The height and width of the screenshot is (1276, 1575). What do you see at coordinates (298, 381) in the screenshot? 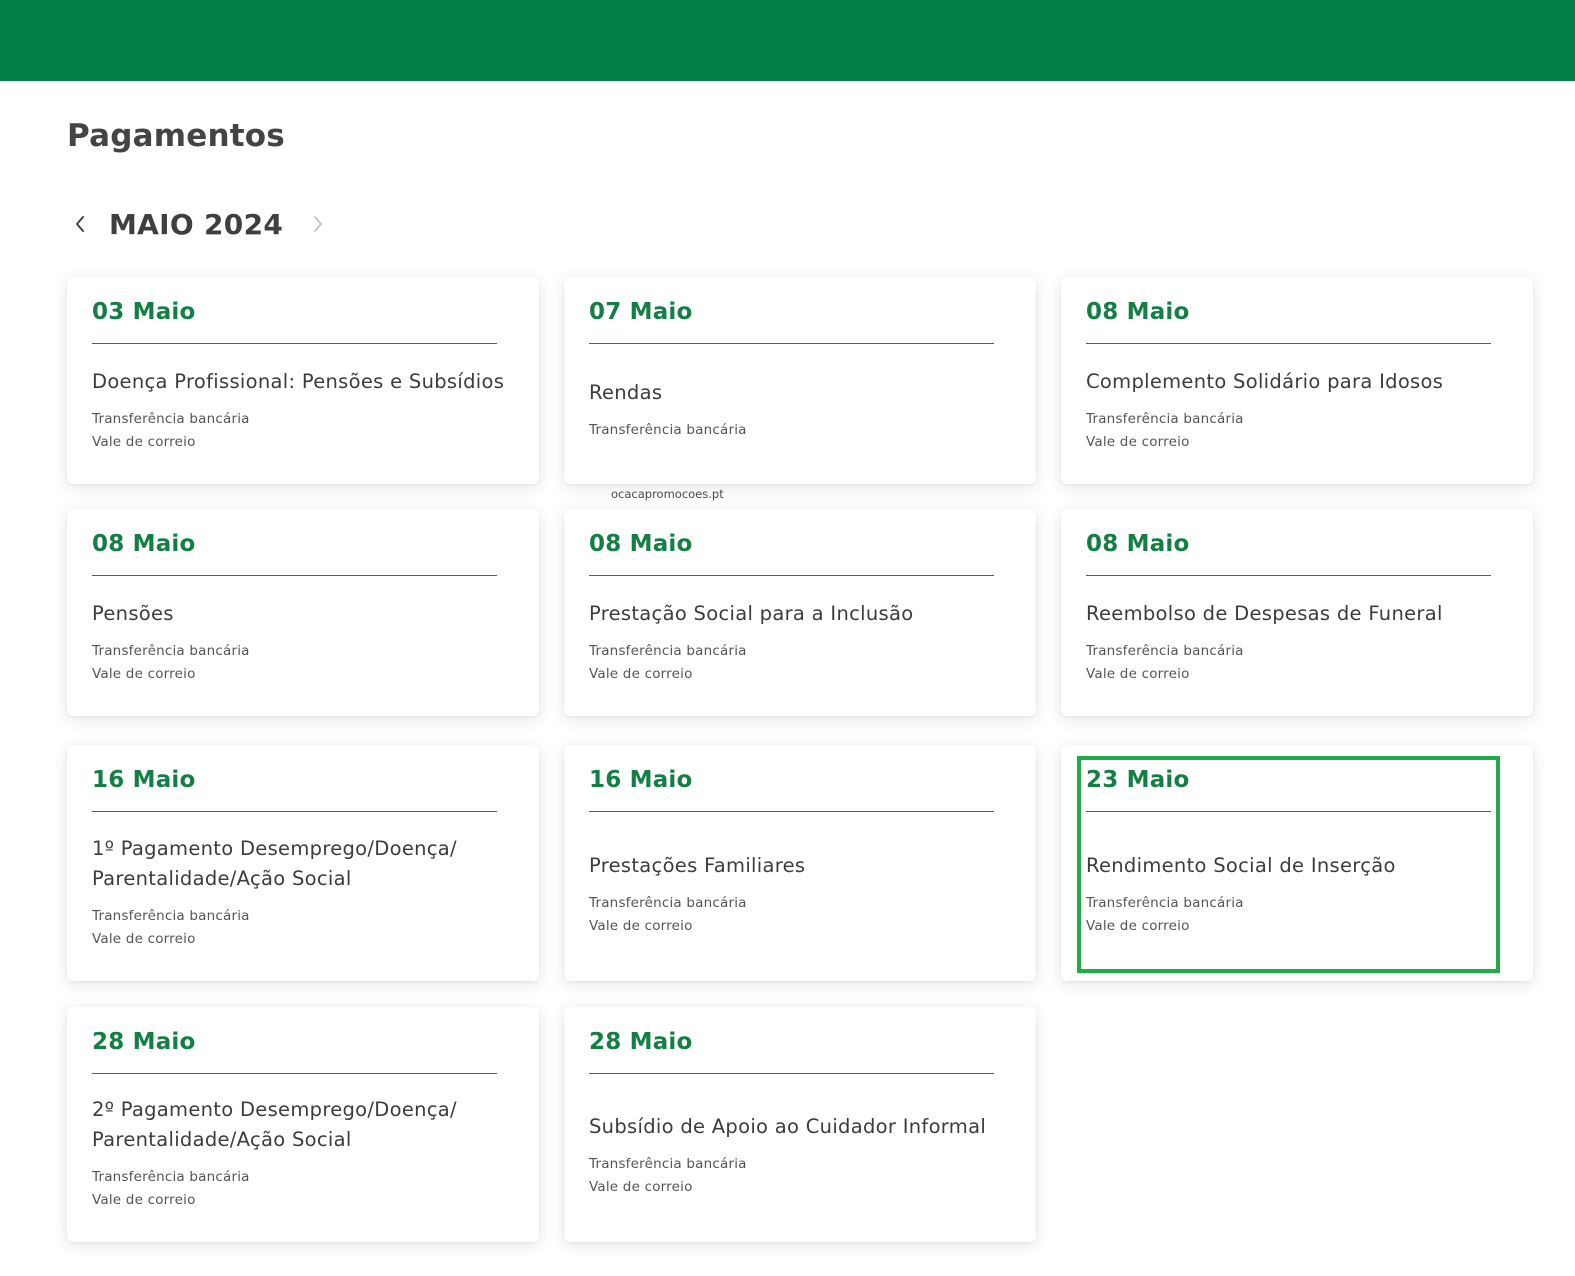
I see `card-title: Doença Profissional: Pensões e Subsídios` at bounding box center [298, 381].